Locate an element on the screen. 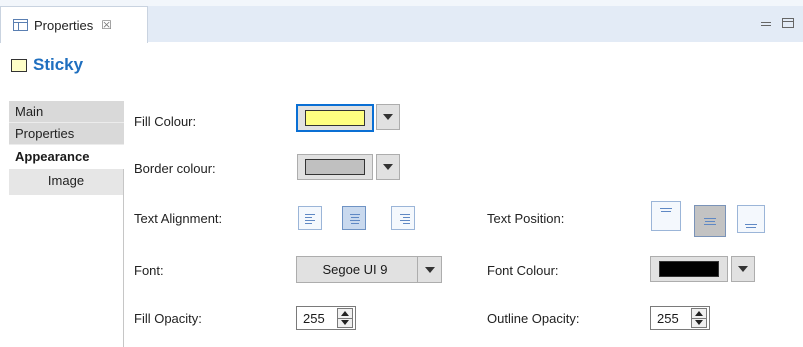  fill-opacity-label: Fill Opacity: is located at coordinates (168, 318).